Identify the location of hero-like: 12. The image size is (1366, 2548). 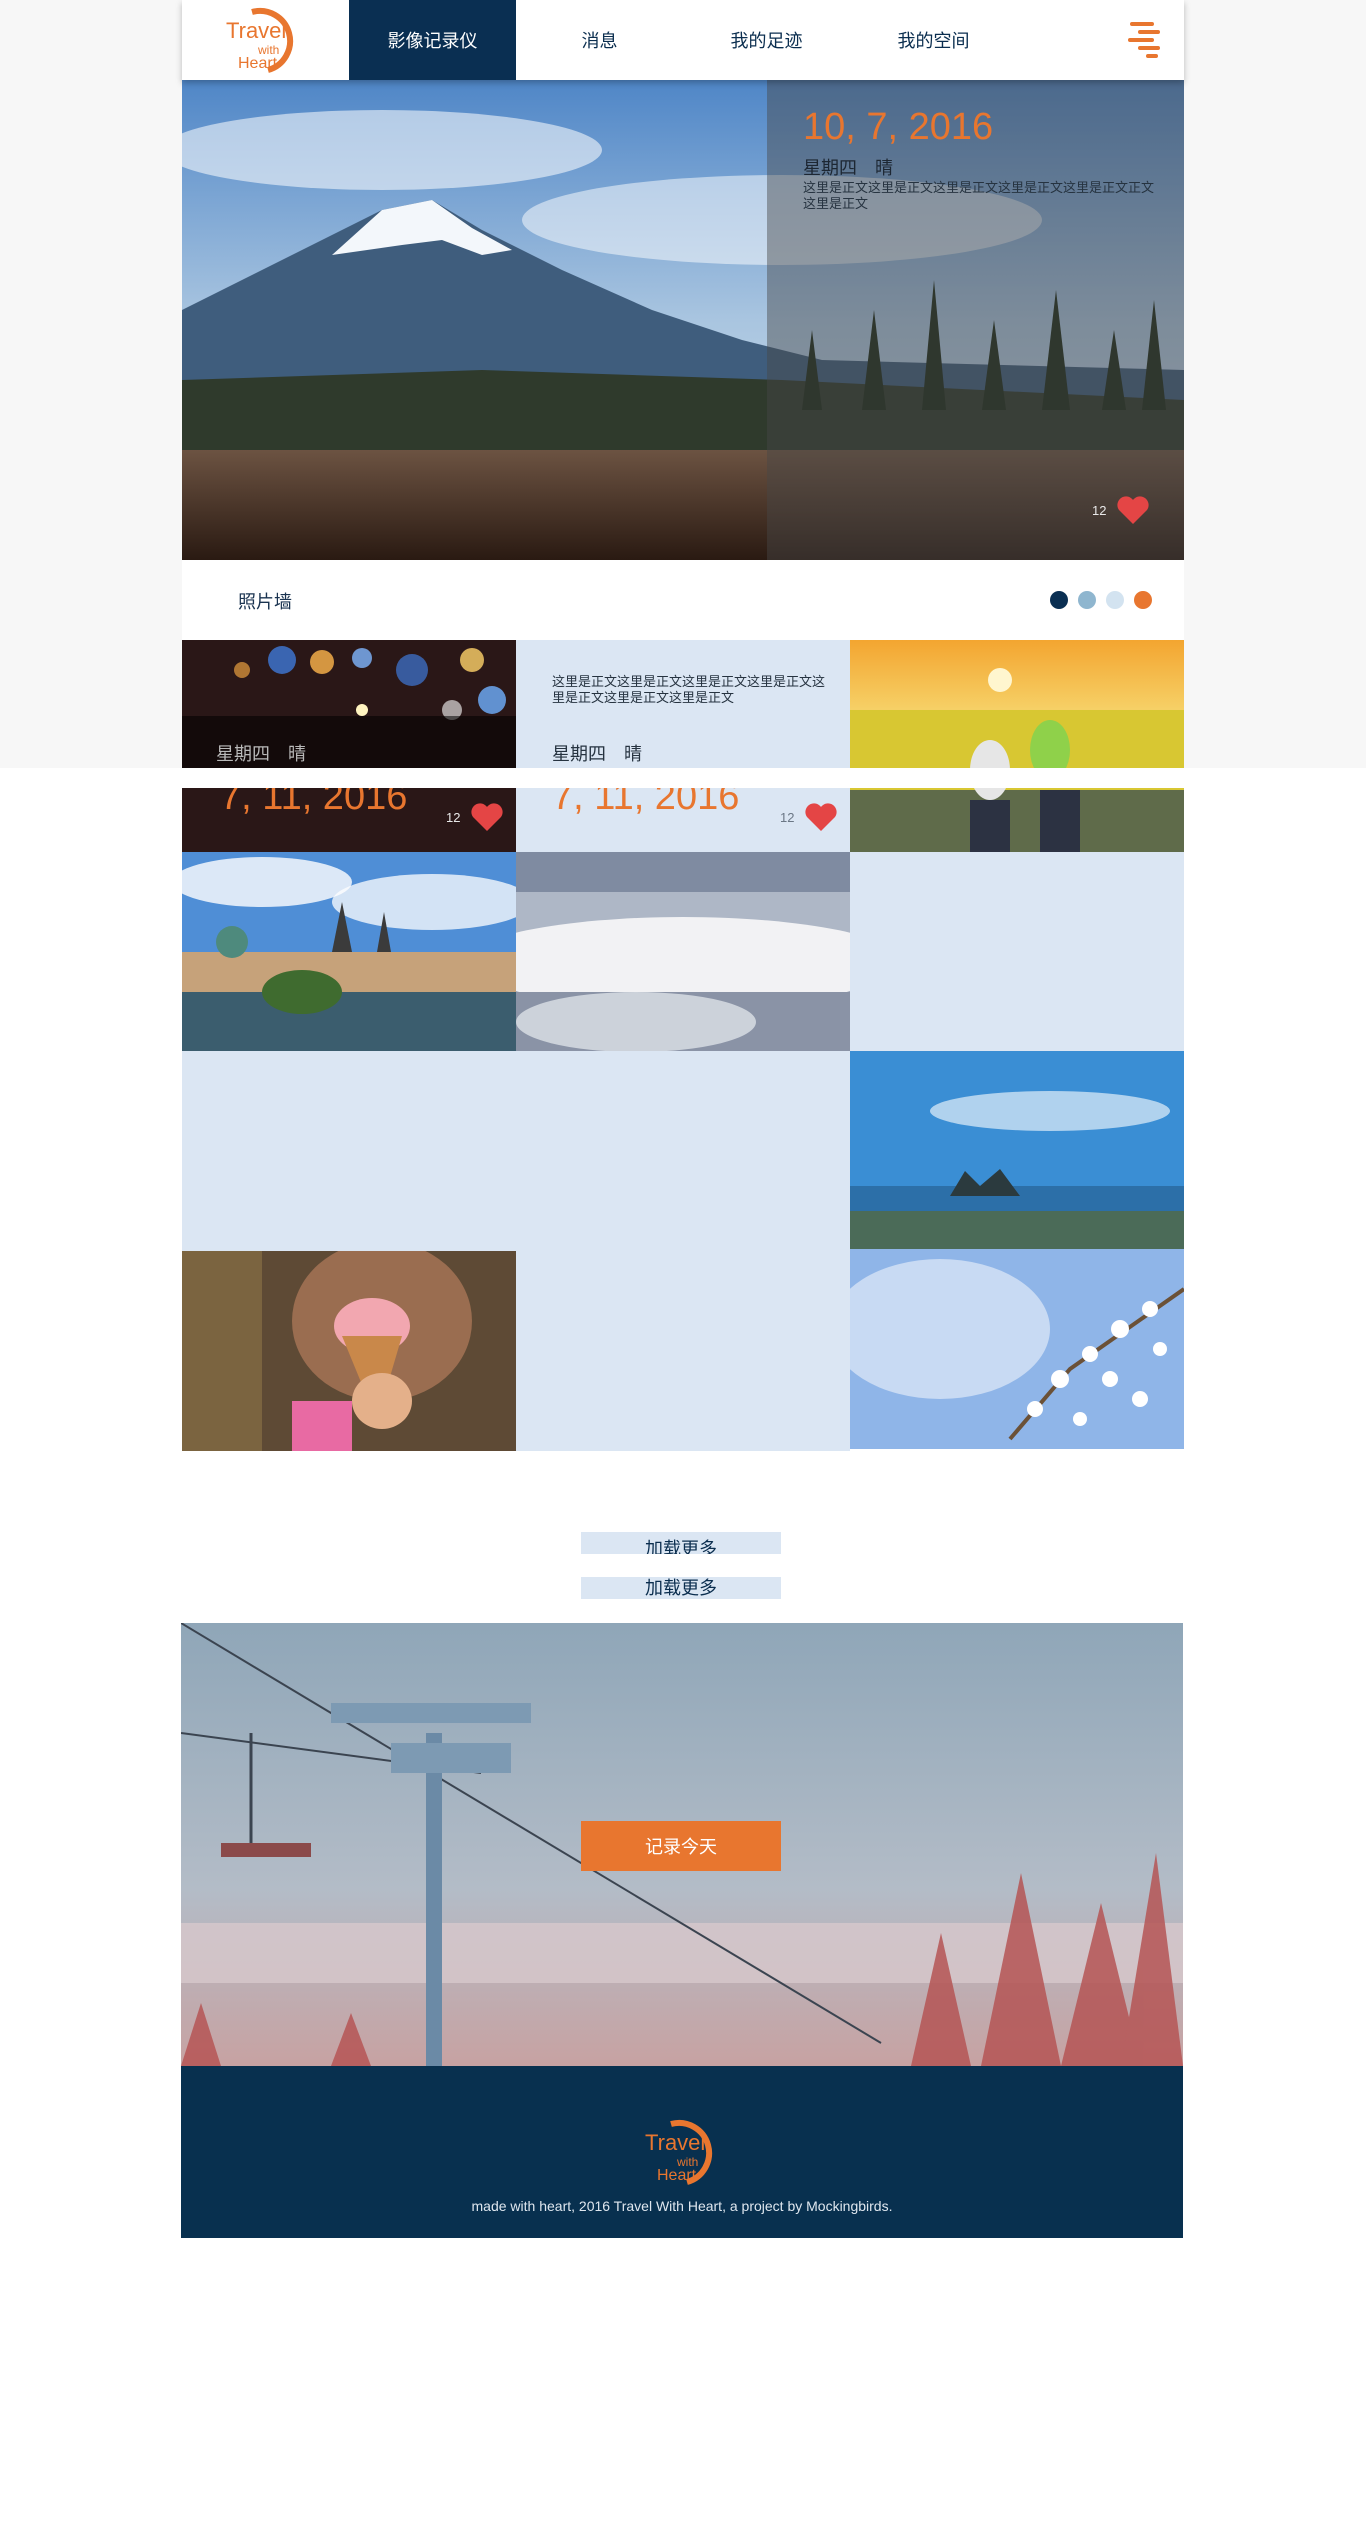
(1121, 510).